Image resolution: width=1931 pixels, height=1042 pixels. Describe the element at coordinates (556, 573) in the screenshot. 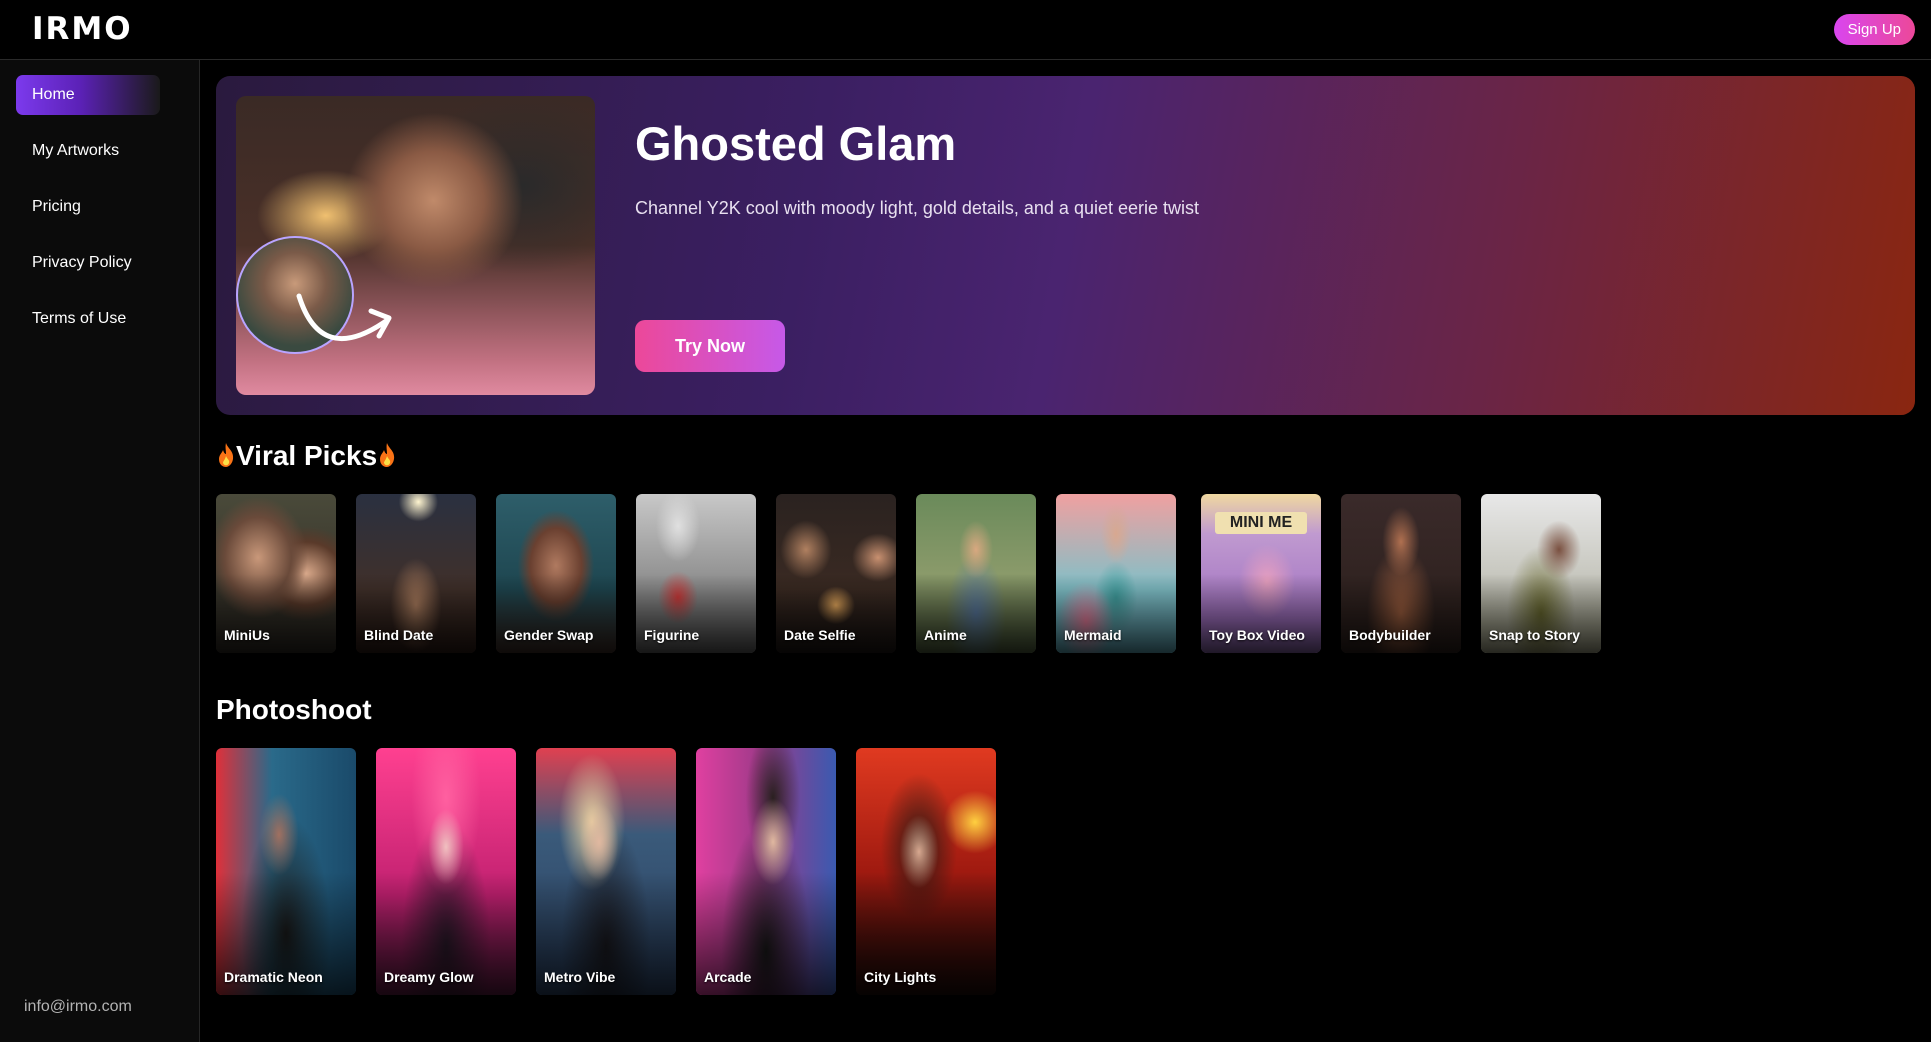

I see `card-gender-swap: Gender Swap` at that location.